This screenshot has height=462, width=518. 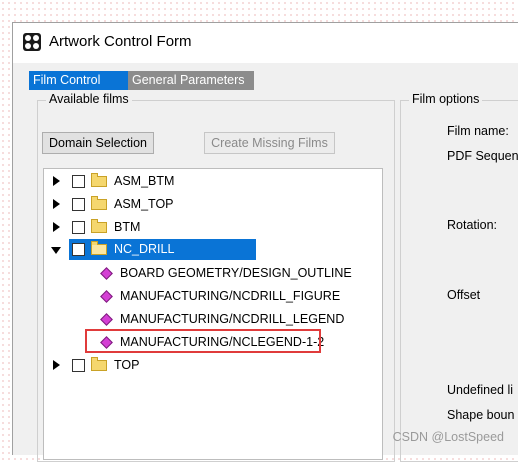 What do you see at coordinates (127, 227) in the screenshot?
I see `tree-row-label: BTM` at bounding box center [127, 227].